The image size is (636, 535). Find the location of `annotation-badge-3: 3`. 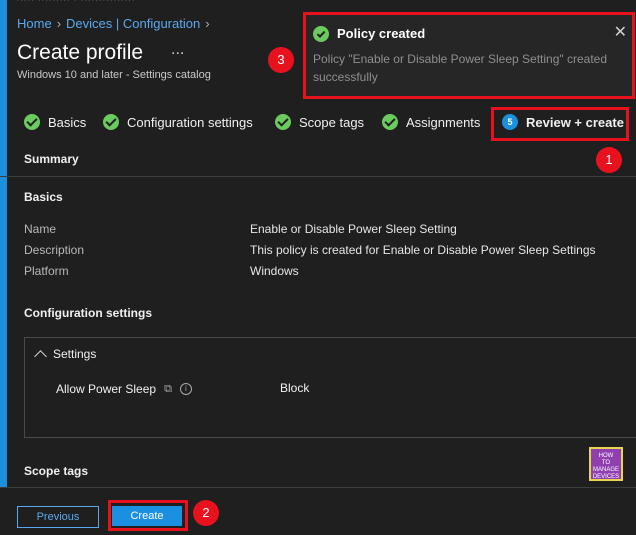

annotation-badge-3: 3 is located at coordinates (281, 60).